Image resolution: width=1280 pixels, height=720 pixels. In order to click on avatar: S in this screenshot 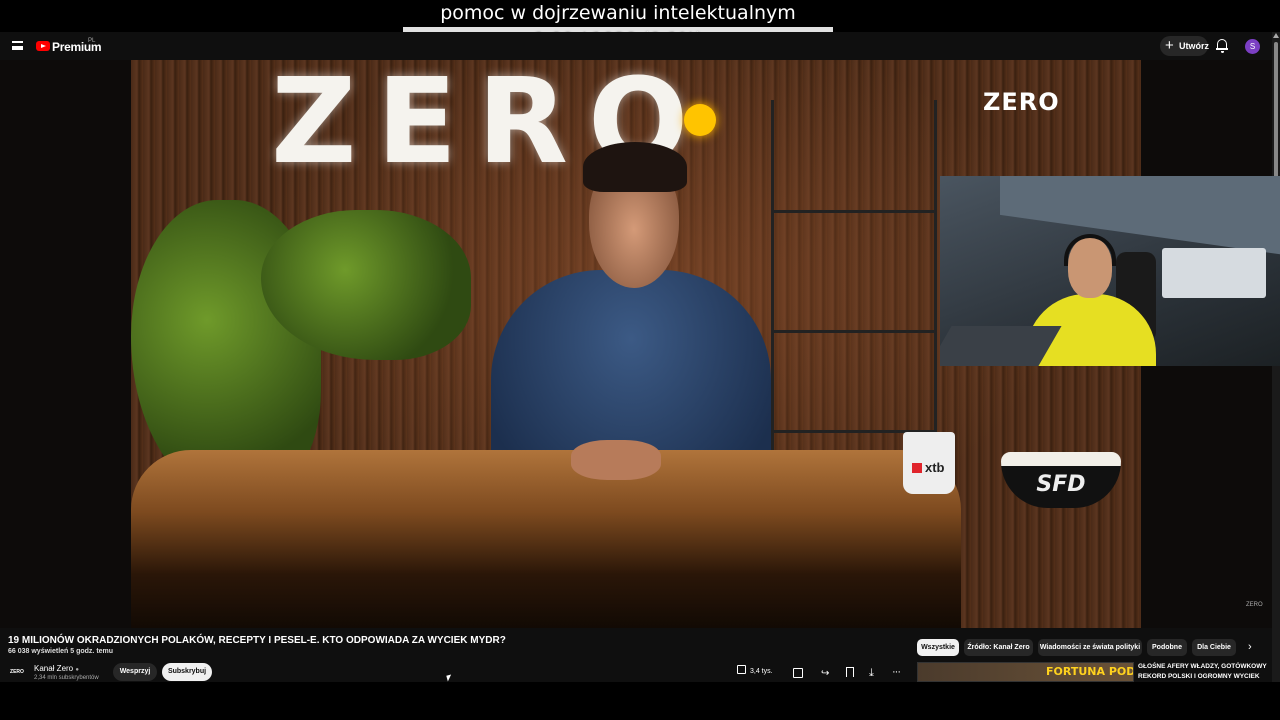, I will do `click(1252, 46)`.